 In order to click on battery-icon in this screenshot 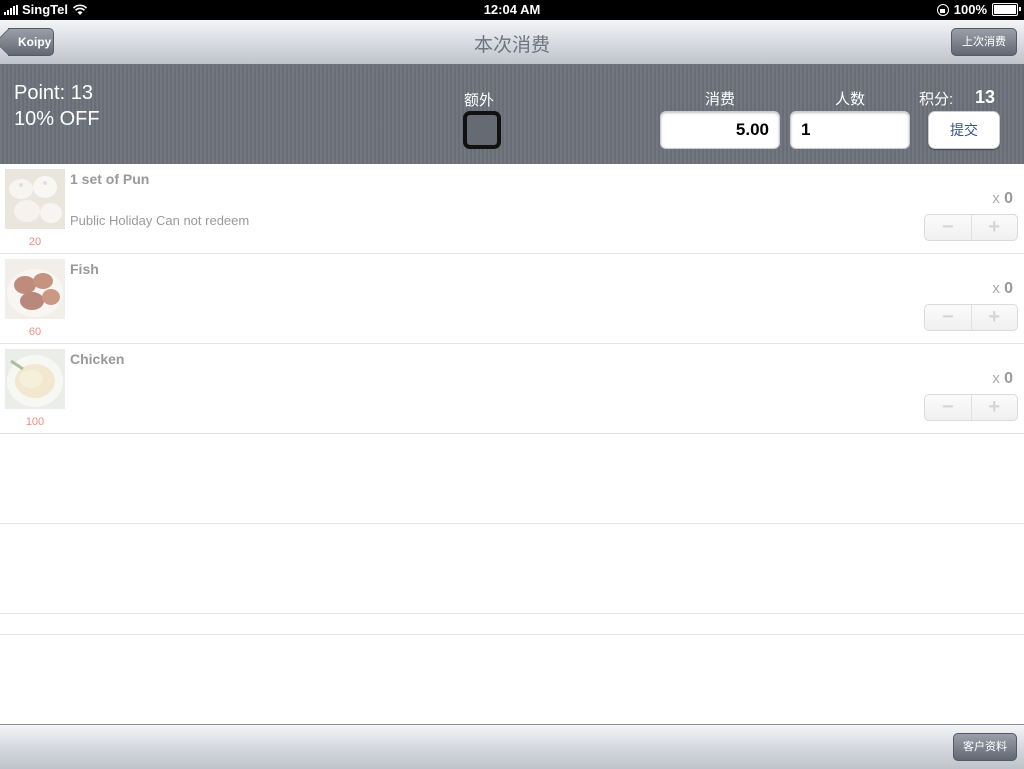, I will do `click(1006, 9)`.